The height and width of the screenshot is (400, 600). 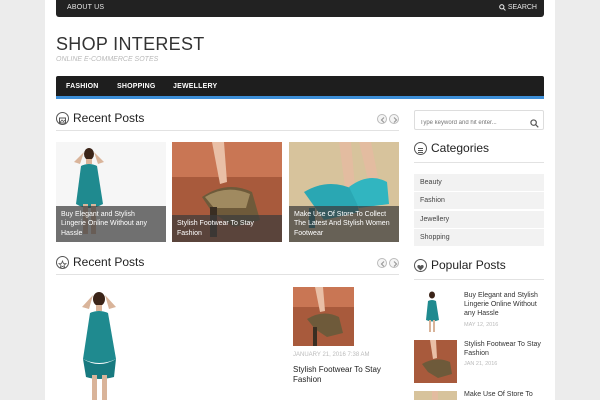 What do you see at coordinates (343, 375) in the screenshot?
I see `post-title: Stylish Footwear To Stay Fashion` at bounding box center [343, 375].